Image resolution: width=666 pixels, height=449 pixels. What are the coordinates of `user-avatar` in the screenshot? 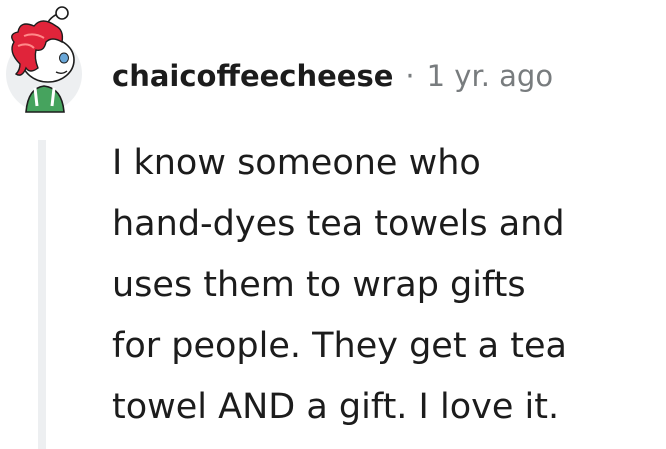 It's located at (44, 58).